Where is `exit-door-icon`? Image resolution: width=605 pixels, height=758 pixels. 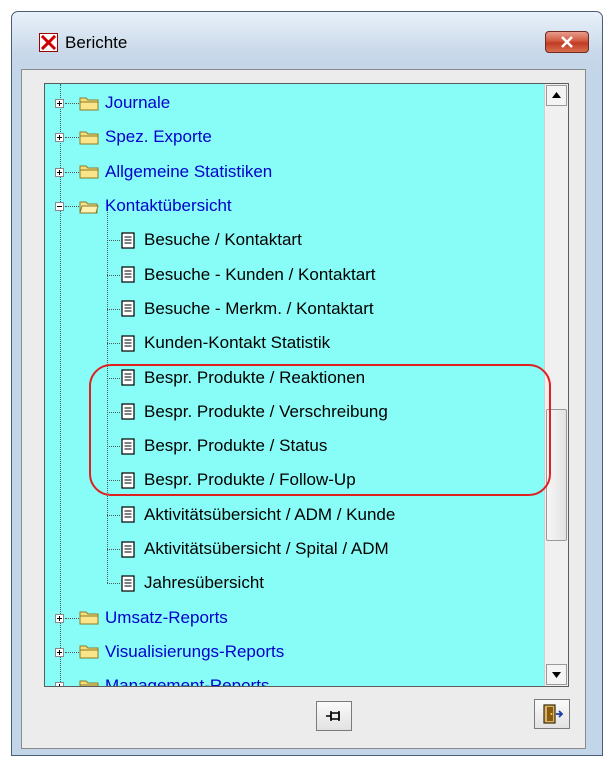 exit-door-icon is located at coordinates (553, 714).